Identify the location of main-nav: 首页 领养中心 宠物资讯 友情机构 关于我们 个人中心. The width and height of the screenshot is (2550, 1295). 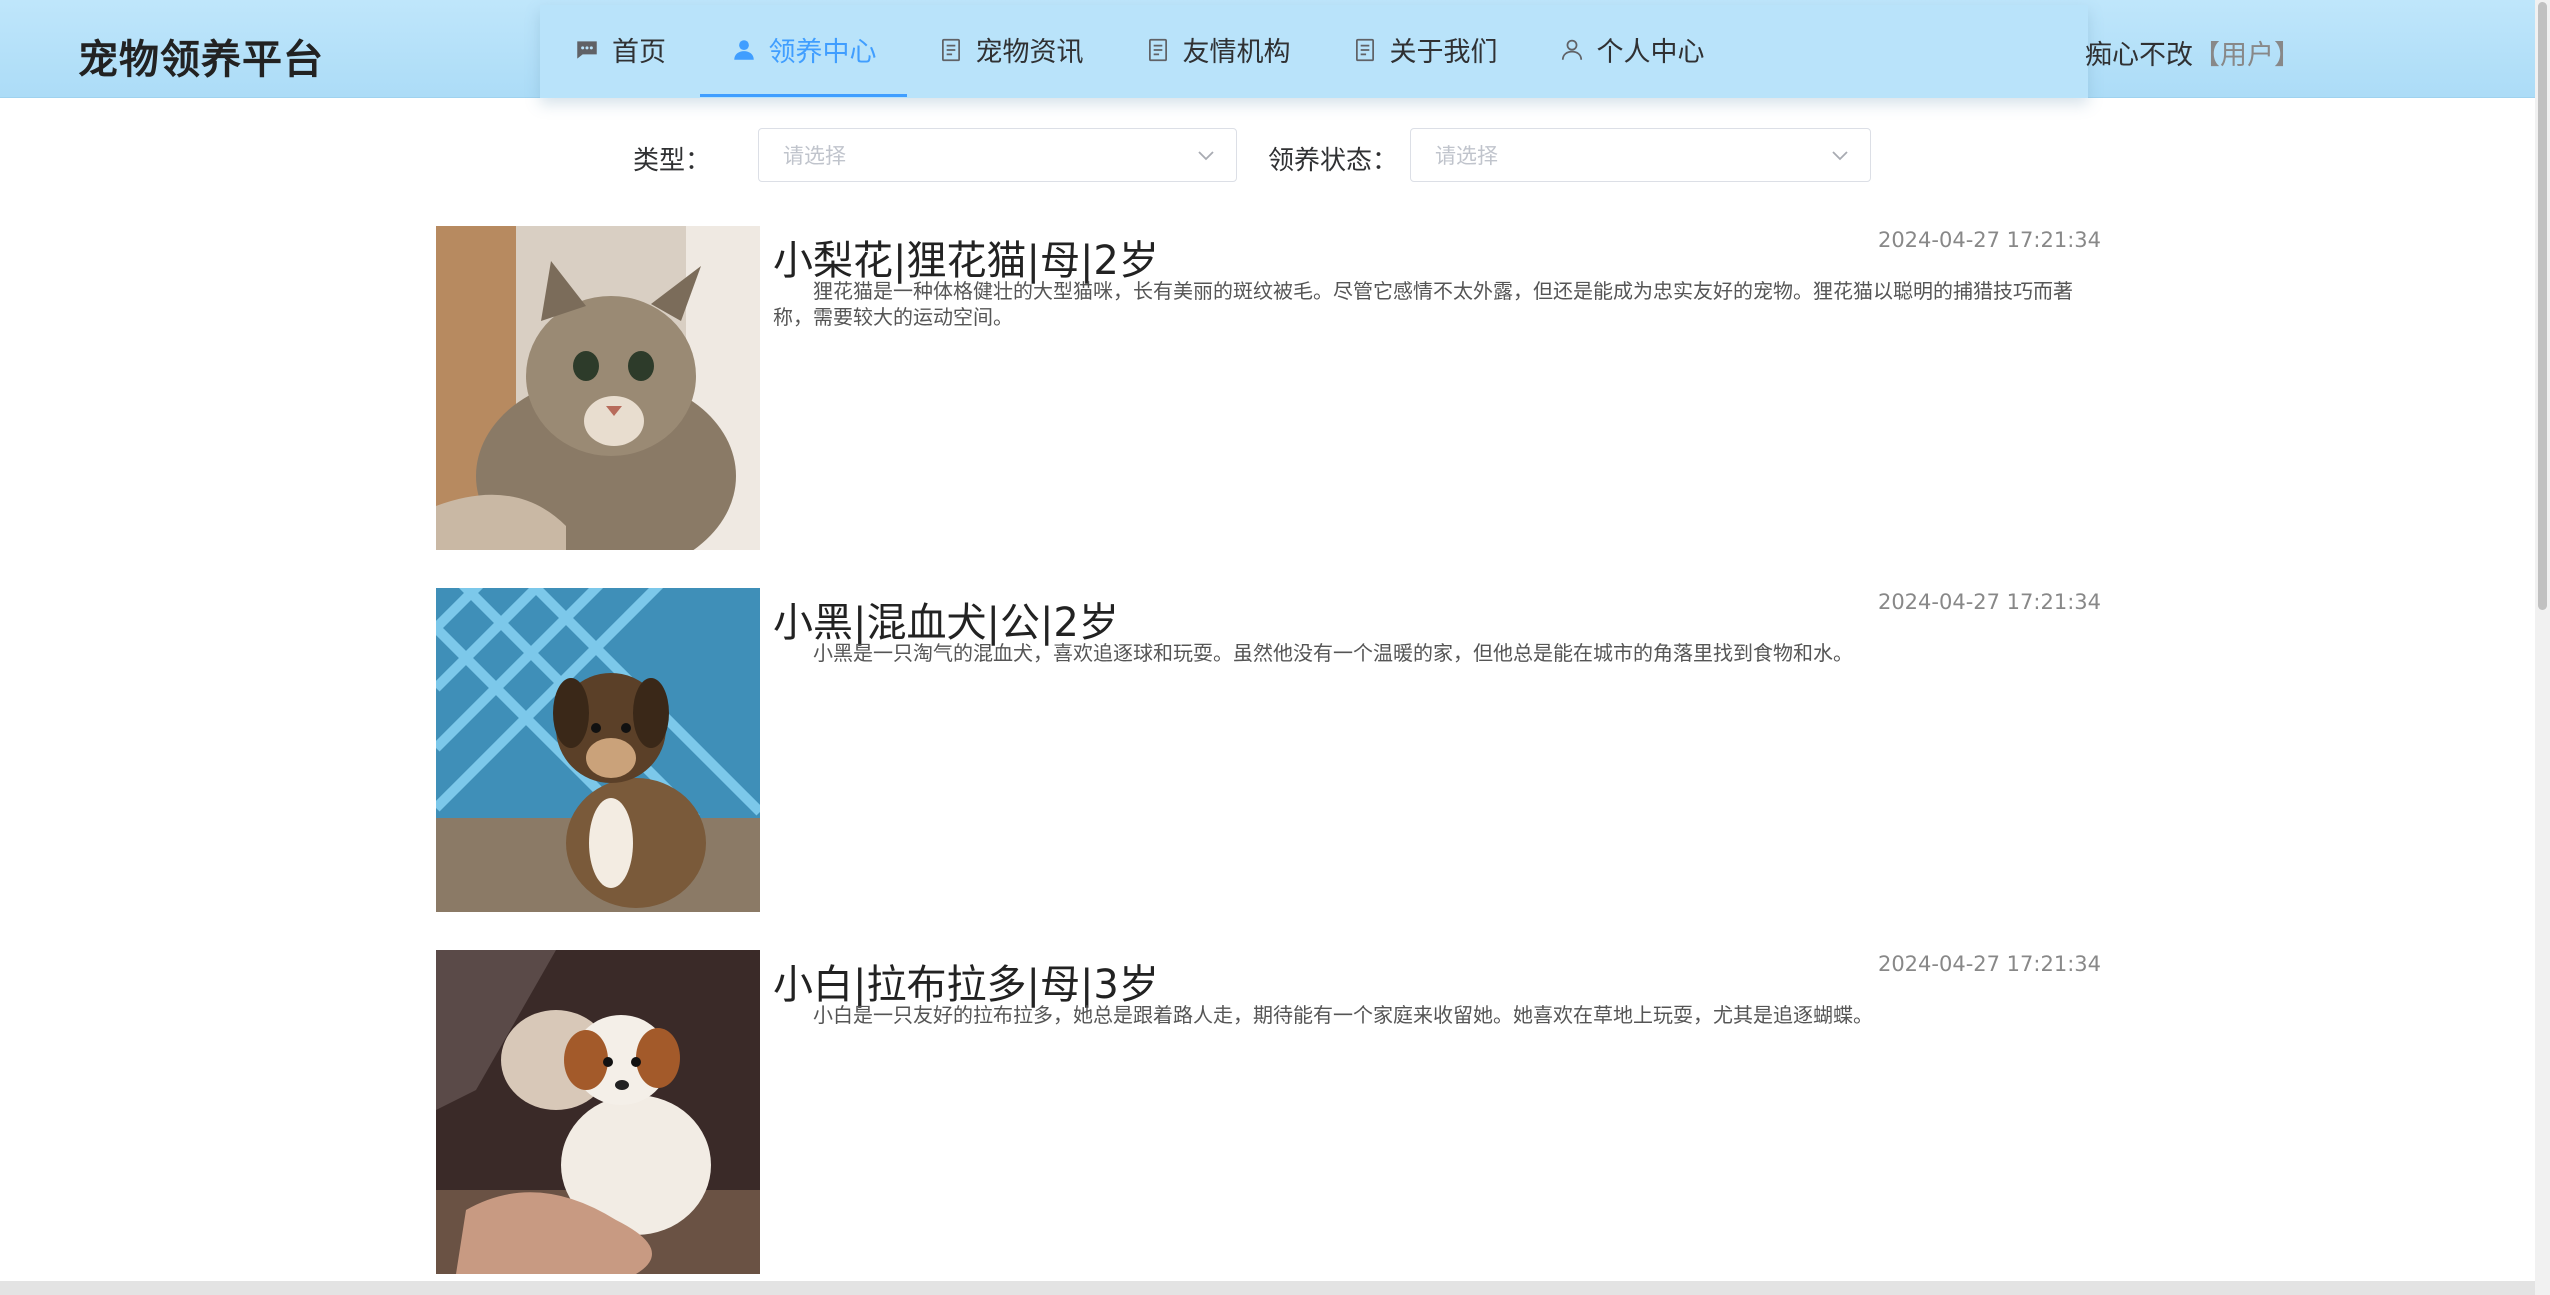
(1314, 51).